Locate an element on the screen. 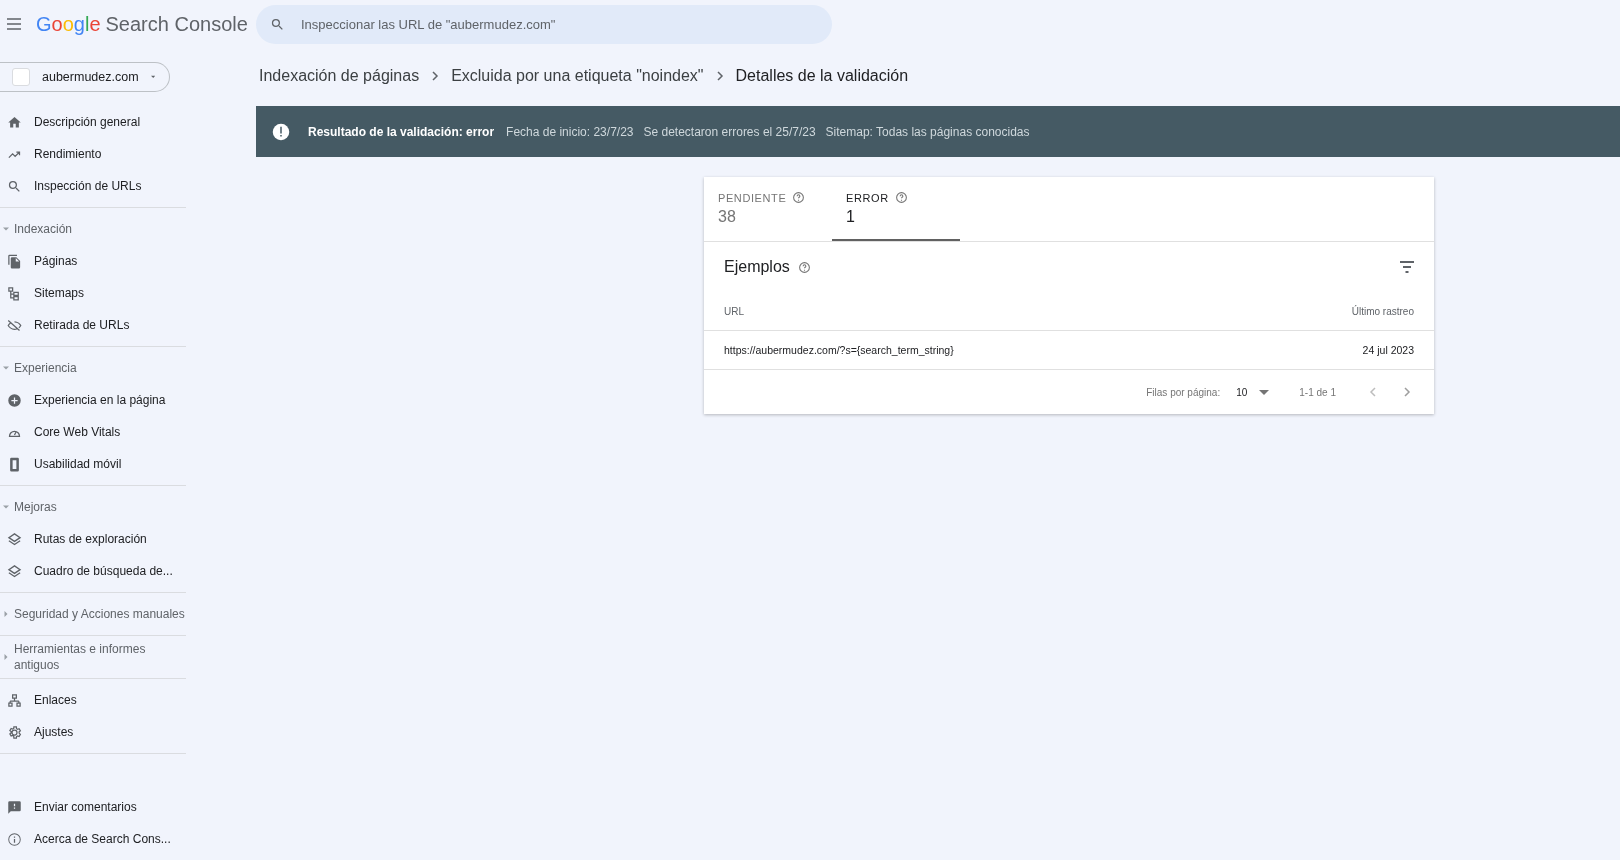 The height and width of the screenshot is (860, 1620). nav-item: Ajustes is located at coordinates (93, 732).